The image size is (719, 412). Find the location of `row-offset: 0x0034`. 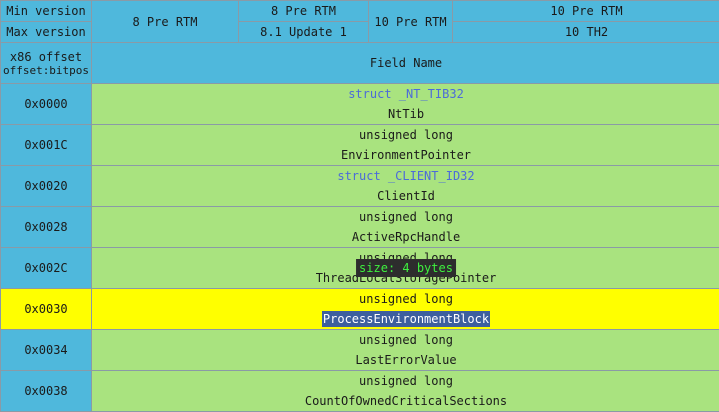

row-offset: 0x0034 is located at coordinates (46, 350).